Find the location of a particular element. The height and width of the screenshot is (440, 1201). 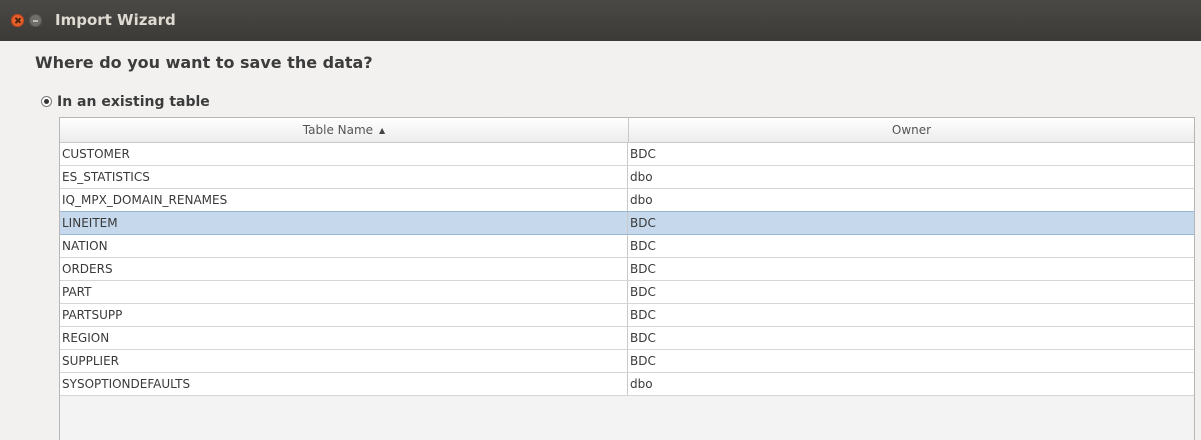

cell-table-name: ES_STATISTICS is located at coordinates (344, 177).